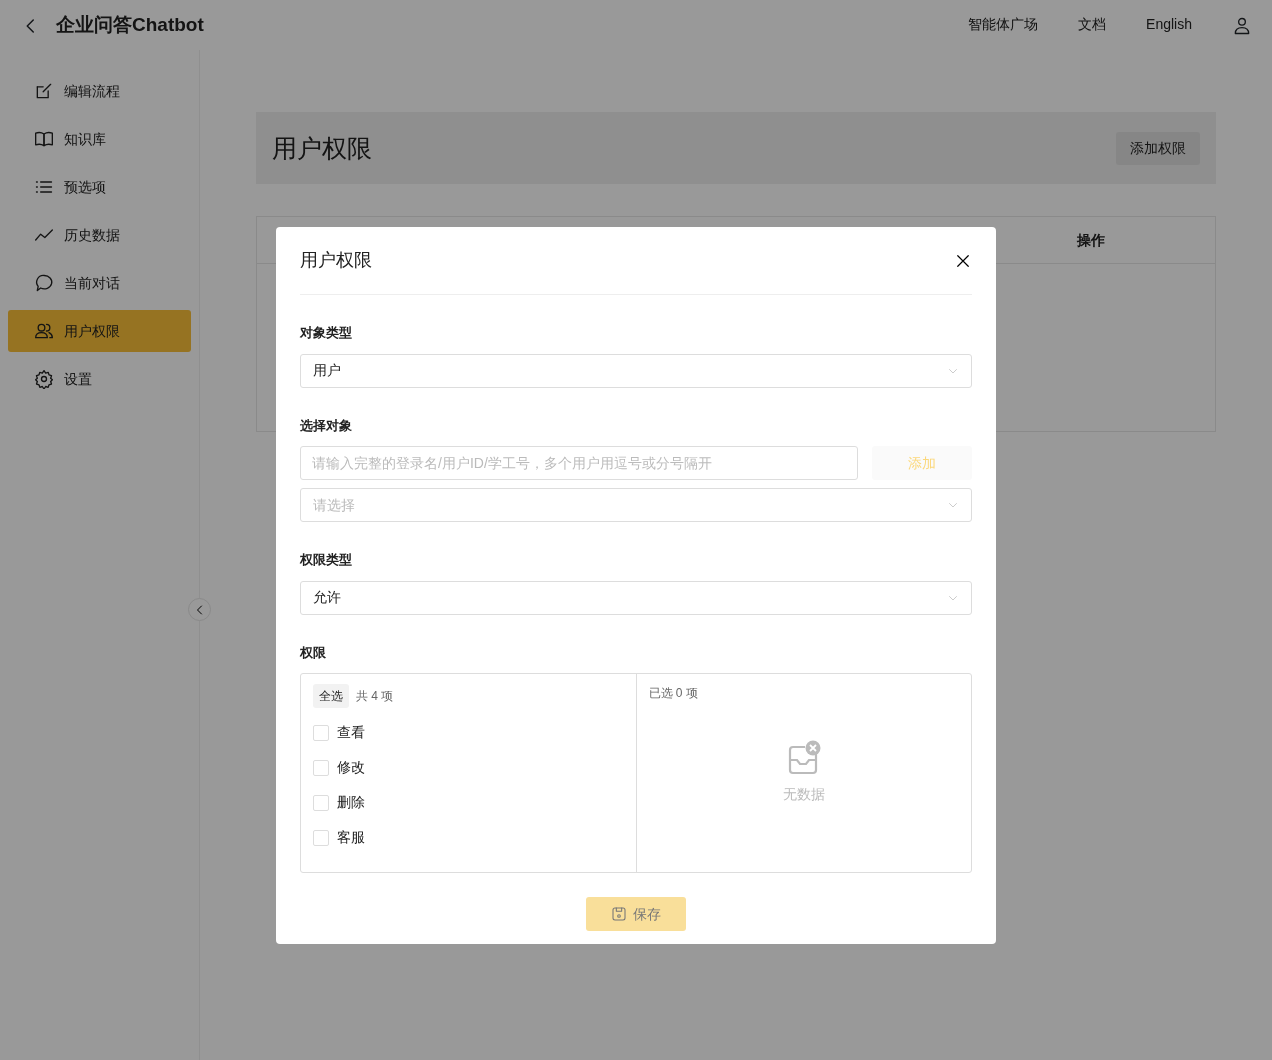  What do you see at coordinates (313, 652) in the screenshot?
I see `field-label: 权限` at bounding box center [313, 652].